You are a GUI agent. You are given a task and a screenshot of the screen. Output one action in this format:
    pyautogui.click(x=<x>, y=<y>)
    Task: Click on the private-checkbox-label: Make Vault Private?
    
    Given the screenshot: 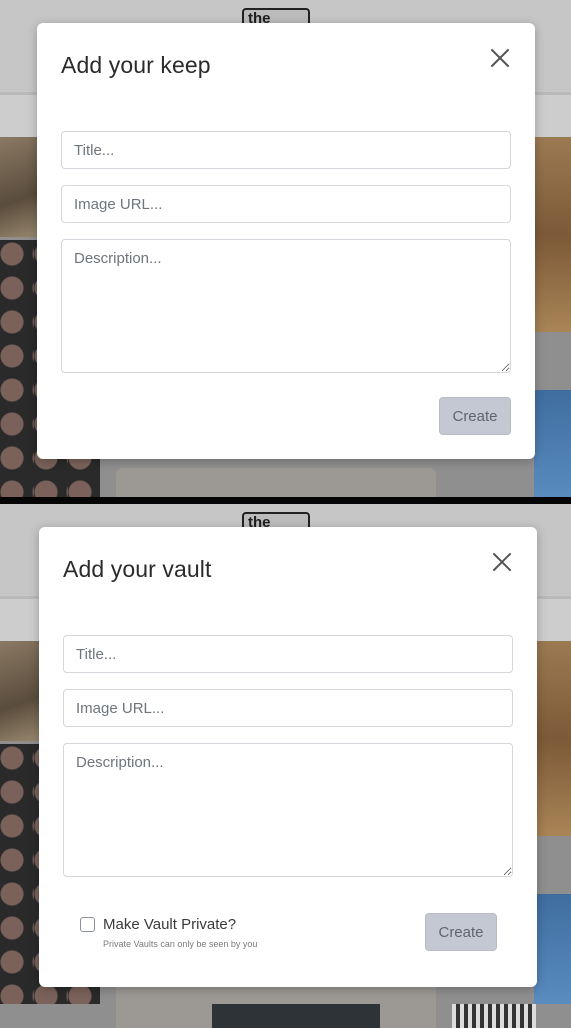 What is the action you would take?
    pyautogui.click(x=170, y=924)
    